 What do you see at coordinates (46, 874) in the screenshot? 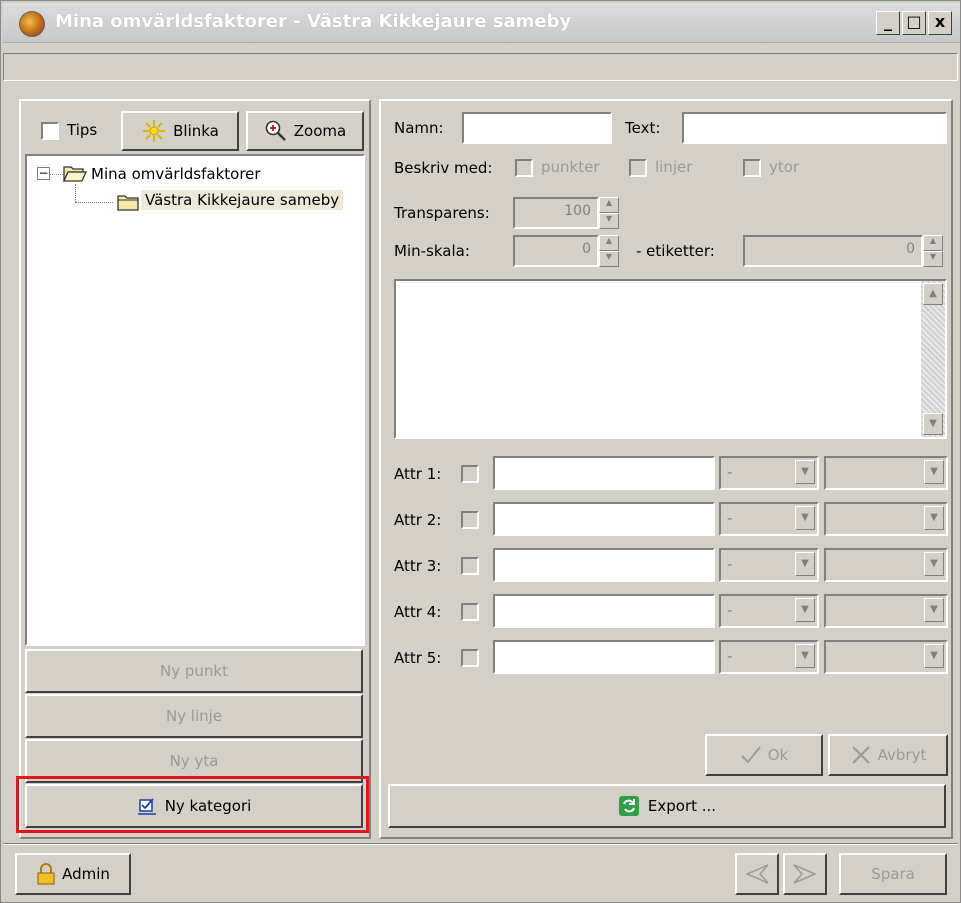
I see `lock-icon` at bounding box center [46, 874].